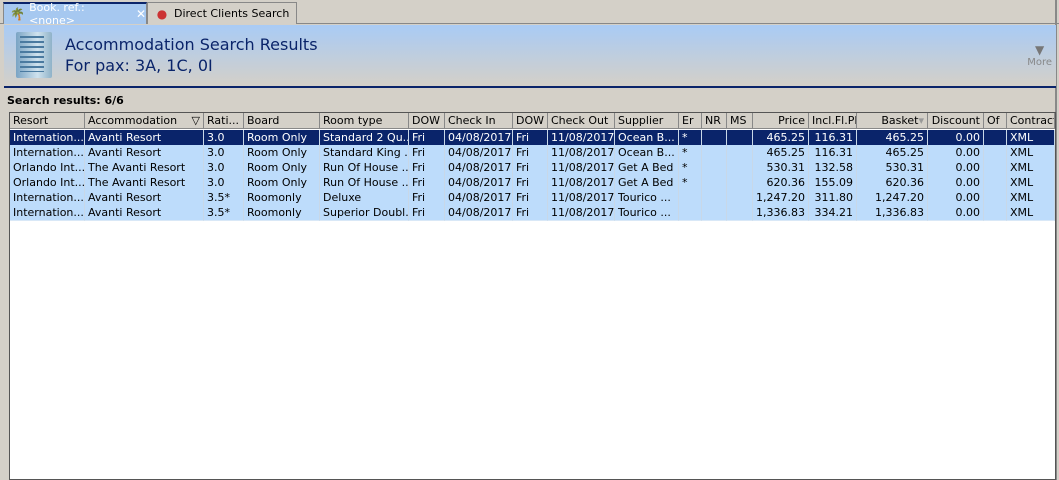 This screenshot has width=1059, height=480. What do you see at coordinates (740, 121) in the screenshot?
I see `column-header: MS` at bounding box center [740, 121].